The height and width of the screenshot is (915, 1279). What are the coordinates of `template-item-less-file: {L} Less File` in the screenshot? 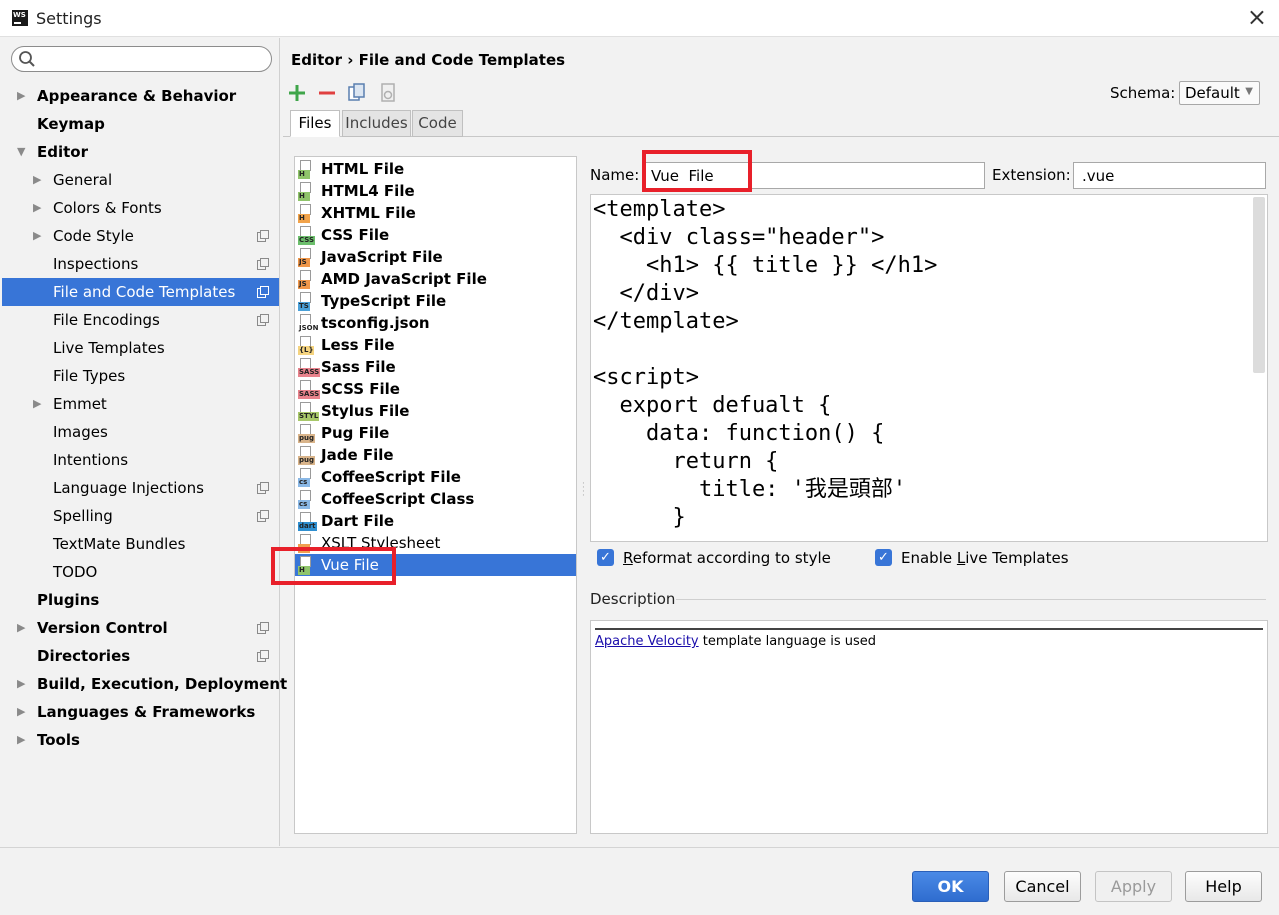 It's located at (435, 345).